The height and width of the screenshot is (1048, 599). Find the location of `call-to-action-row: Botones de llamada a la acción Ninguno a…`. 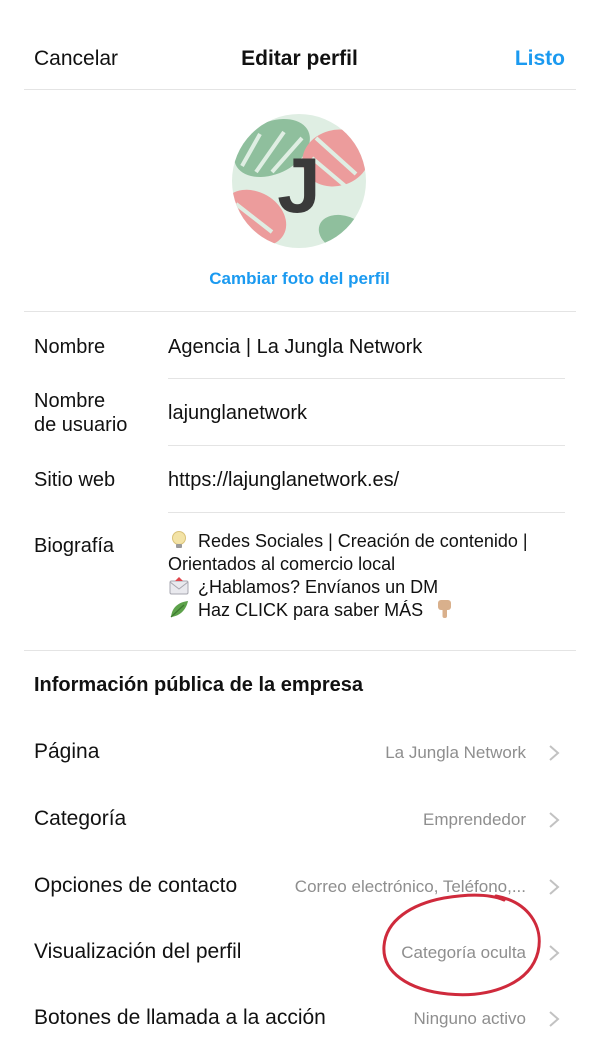

call-to-action-row: Botones de llamada a la acción Ninguno a… is located at coordinates (299, 1018).